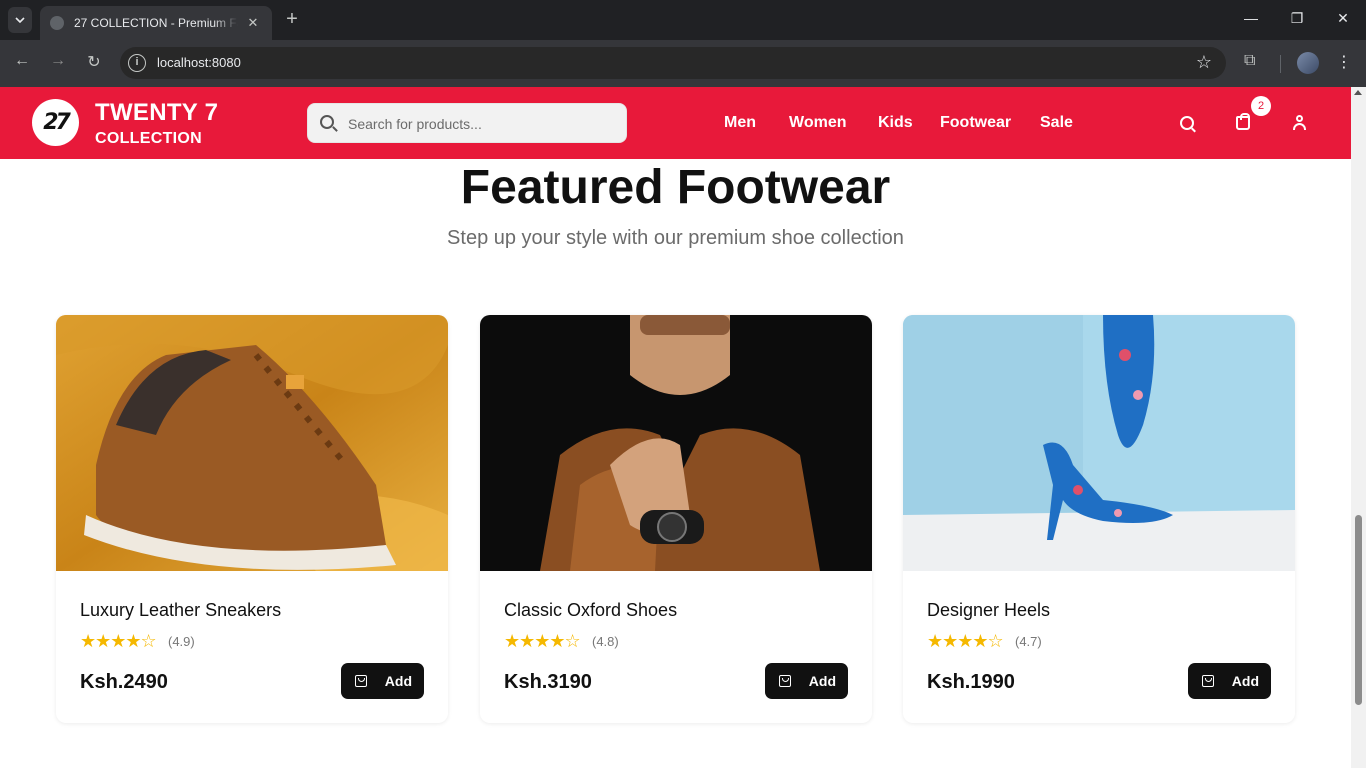 This screenshot has width=1366, height=768. What do you see at coordinates (895, 123) in the screenshot?
I see `nav-link-kids: Kids` at bounding box center [895, 123].